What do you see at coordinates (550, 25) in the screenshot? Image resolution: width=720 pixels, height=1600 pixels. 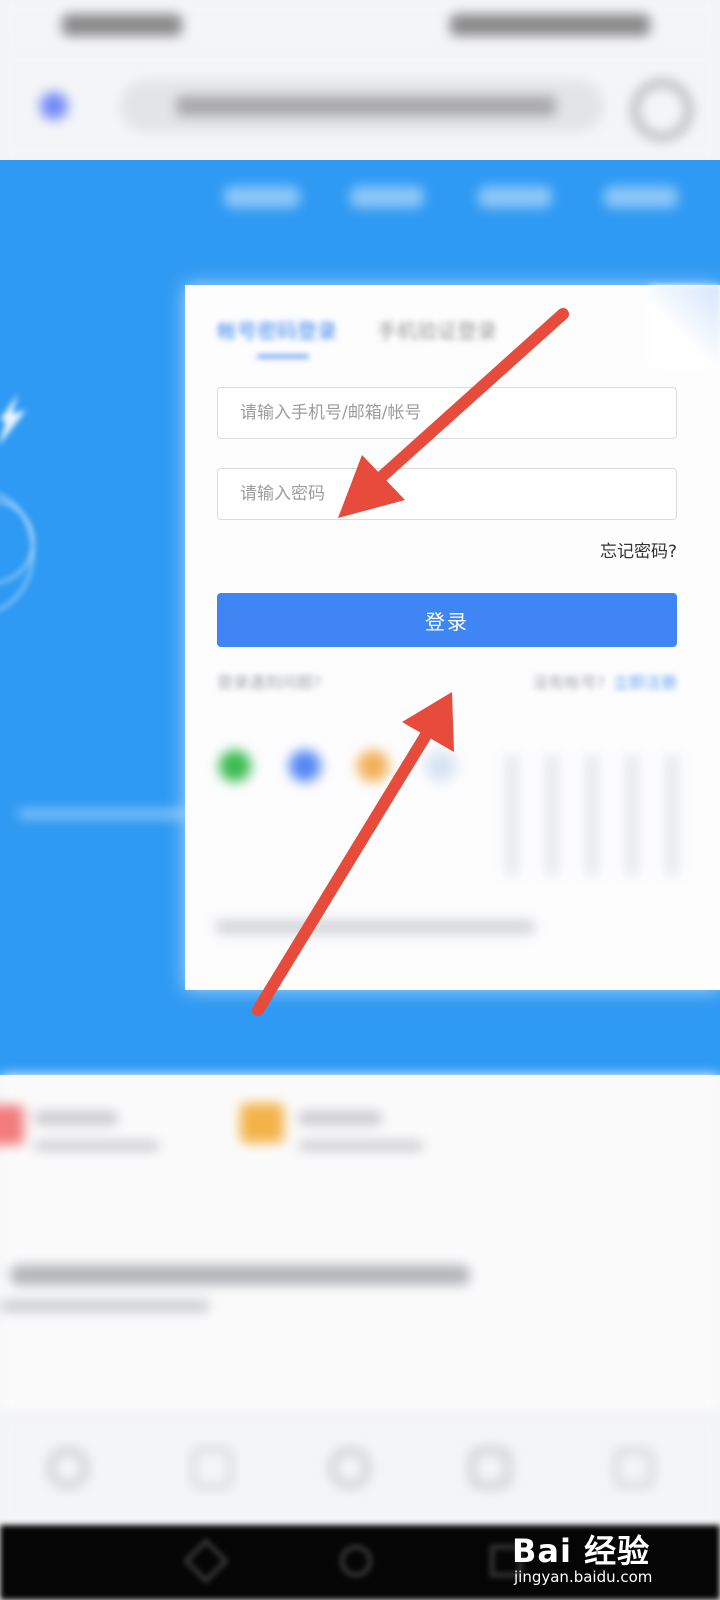 I see `status-right-icons` at bounding box center [550, 25].